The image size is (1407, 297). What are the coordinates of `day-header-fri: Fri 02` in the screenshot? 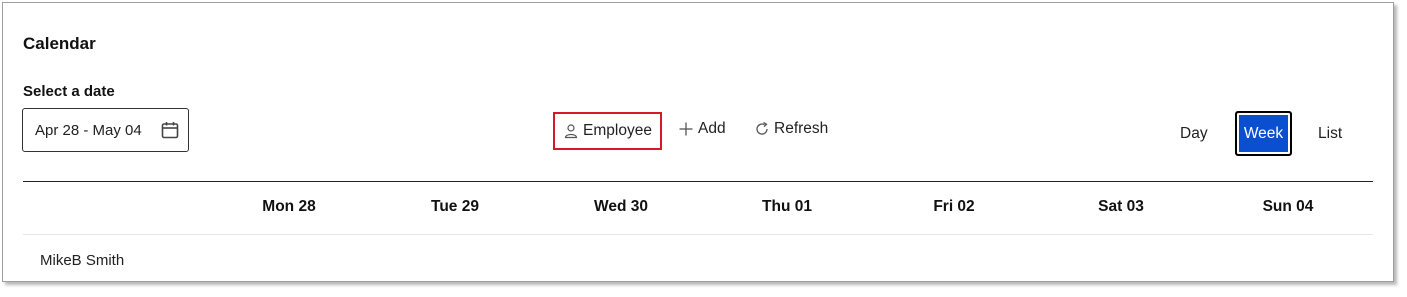 It's located at (954, 206).